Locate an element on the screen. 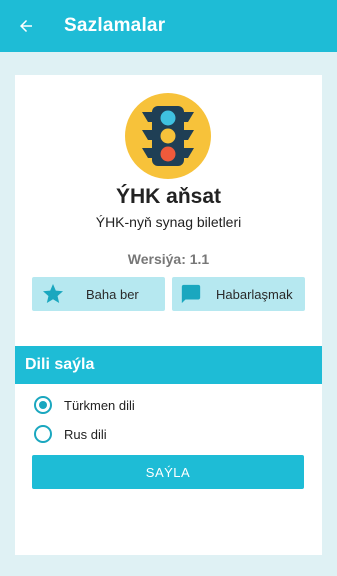 The image size is (337, 576). traffic-light-icon is located at coordinates (168, 136).